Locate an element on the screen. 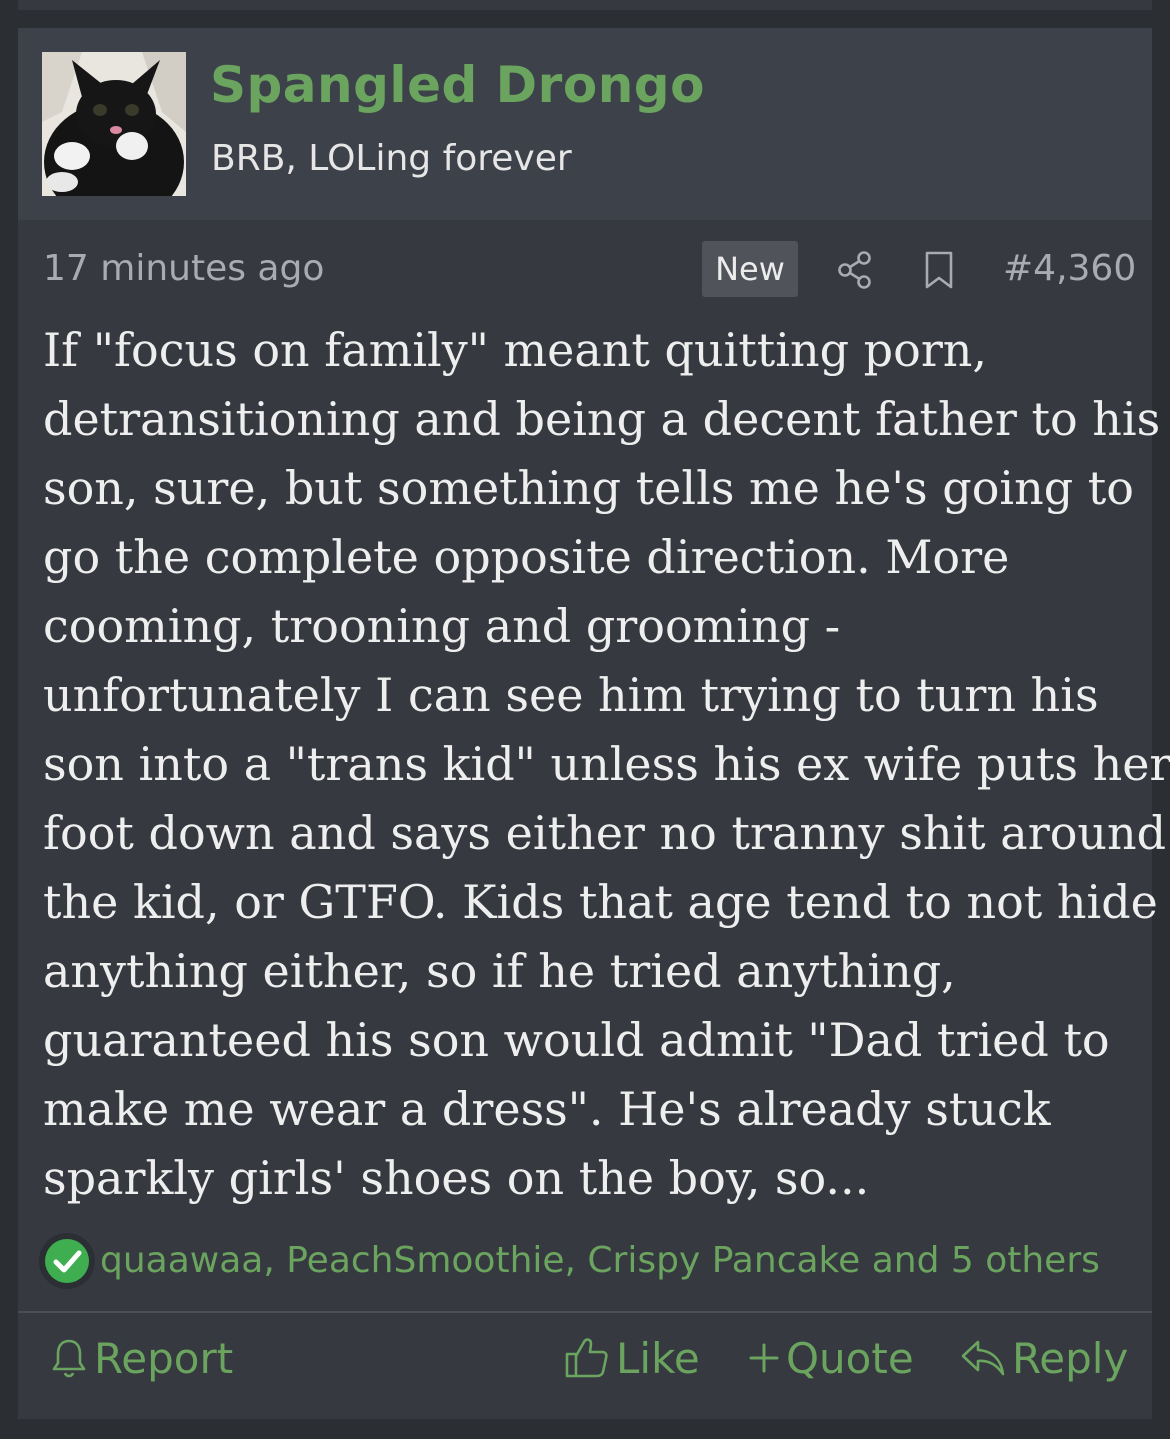 The image size is (1170, 1439). quote-button: Quote is located at coordinates (831, 1358).